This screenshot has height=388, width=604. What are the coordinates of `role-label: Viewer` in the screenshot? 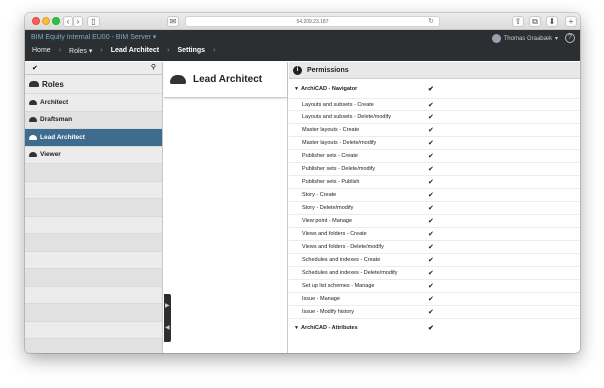 It's located at (50, 155).